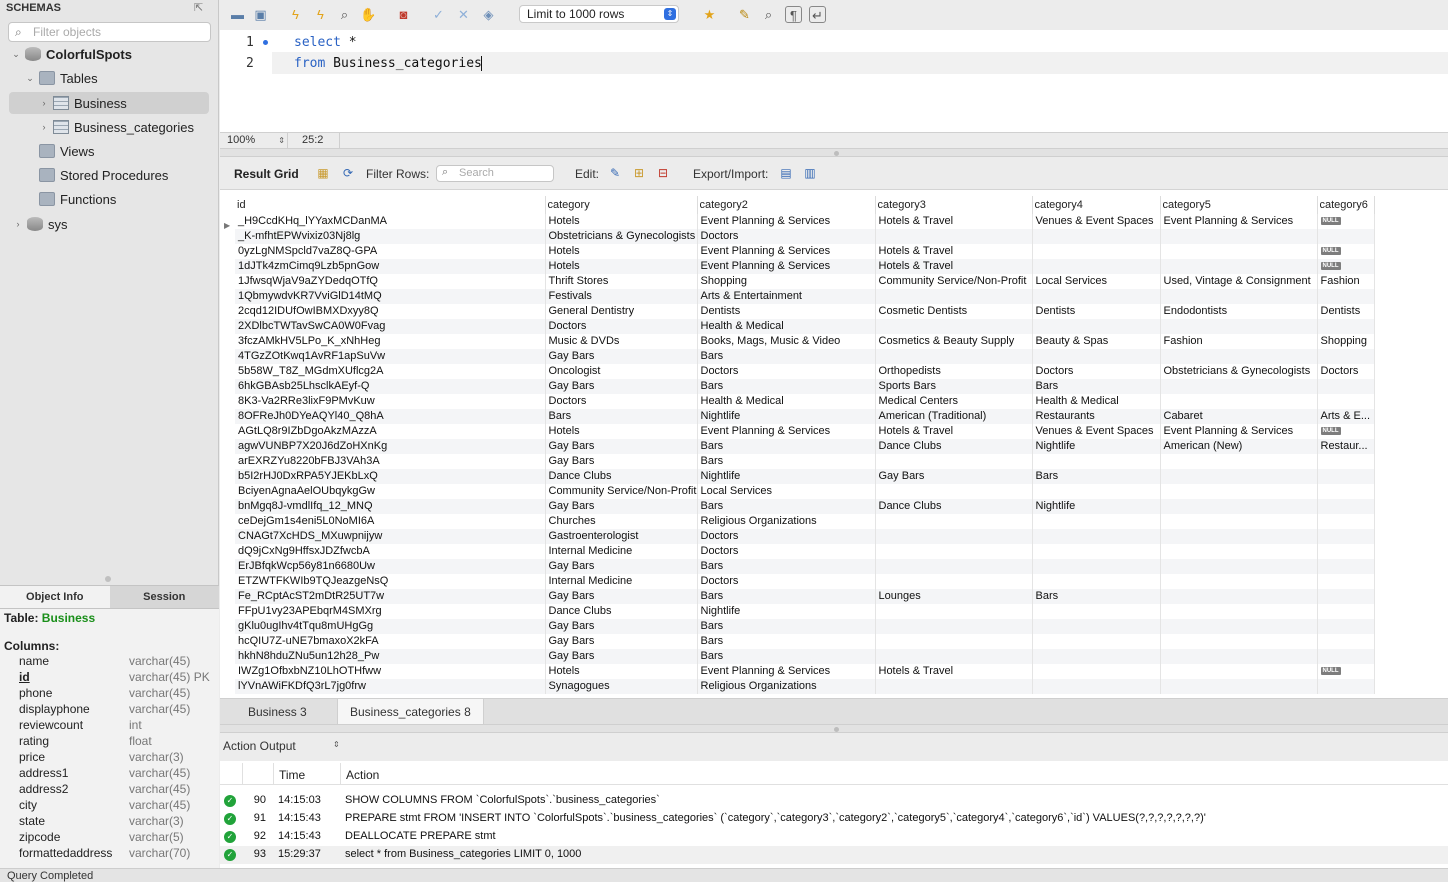 This screenshot has width=1448, height=882. What do you see at coordinates (463, 14) in the screenshot?
I see `rollback-icon: ✕` at bounding box center [463, 14].